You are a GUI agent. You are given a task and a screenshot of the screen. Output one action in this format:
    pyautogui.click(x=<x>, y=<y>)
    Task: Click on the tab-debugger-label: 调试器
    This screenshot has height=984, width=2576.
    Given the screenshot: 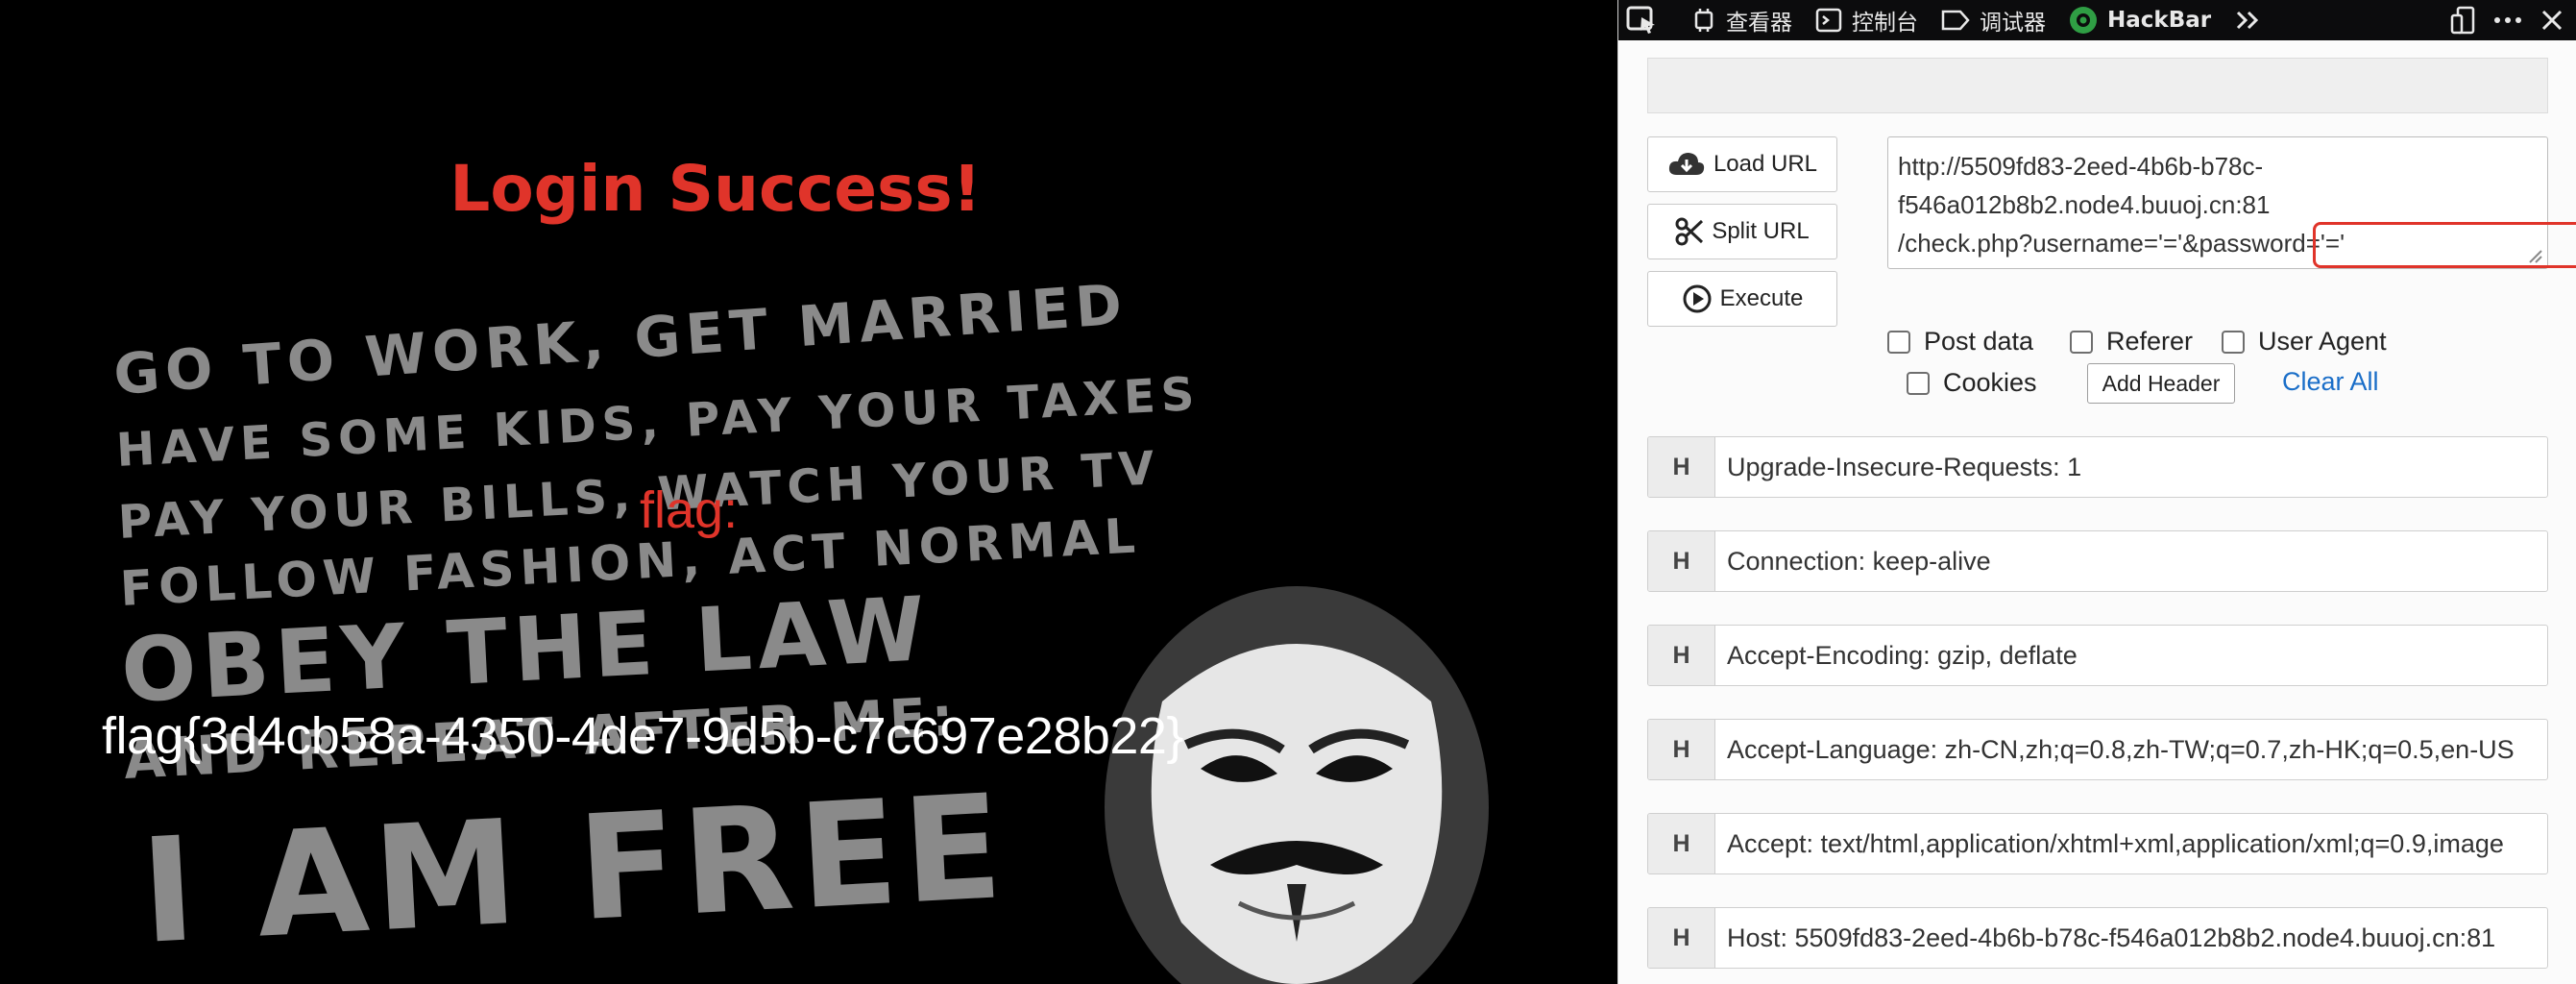 What is the action you would take?
    pyautogui.click(x=2013, y=23)
    